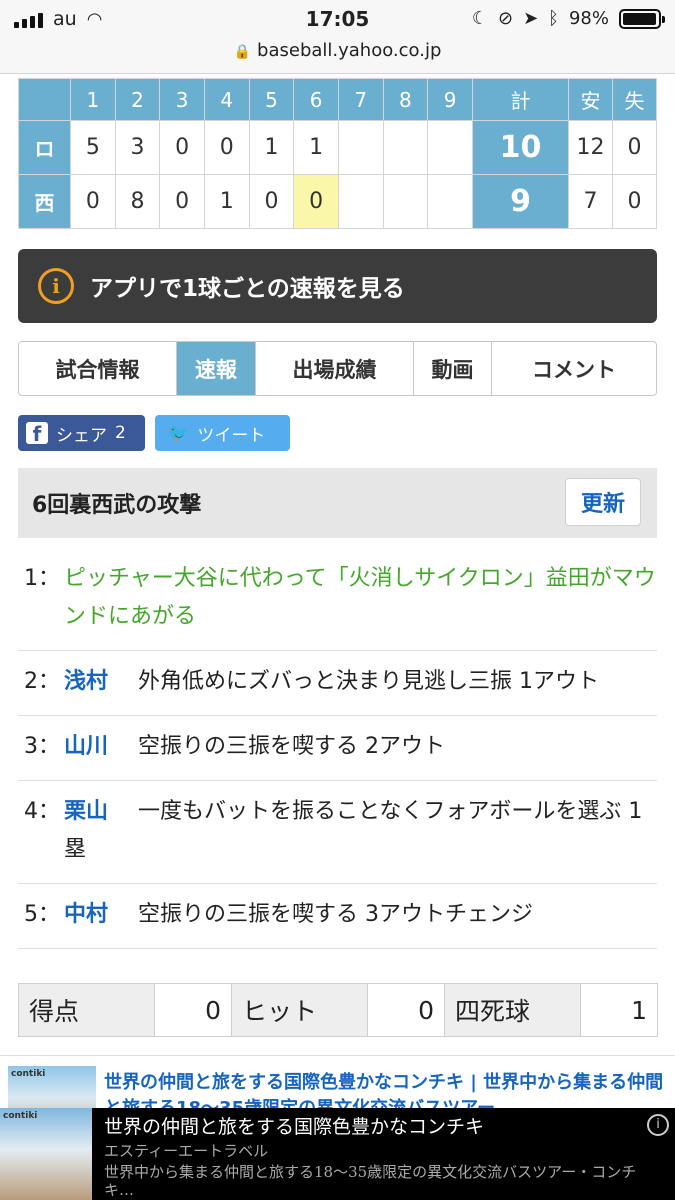  I want to click on battery-fill, so click(640, 18).